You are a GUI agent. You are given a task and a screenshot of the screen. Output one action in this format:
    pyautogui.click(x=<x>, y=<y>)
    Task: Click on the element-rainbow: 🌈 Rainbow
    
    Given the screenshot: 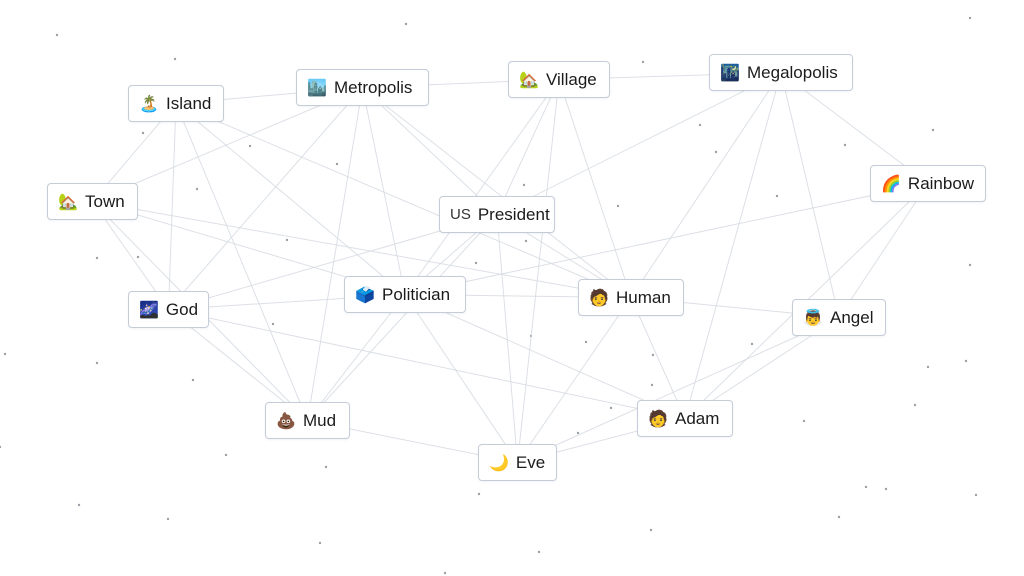 What is the action you would take?
    pyautogui.click(x=928, y=183)
    